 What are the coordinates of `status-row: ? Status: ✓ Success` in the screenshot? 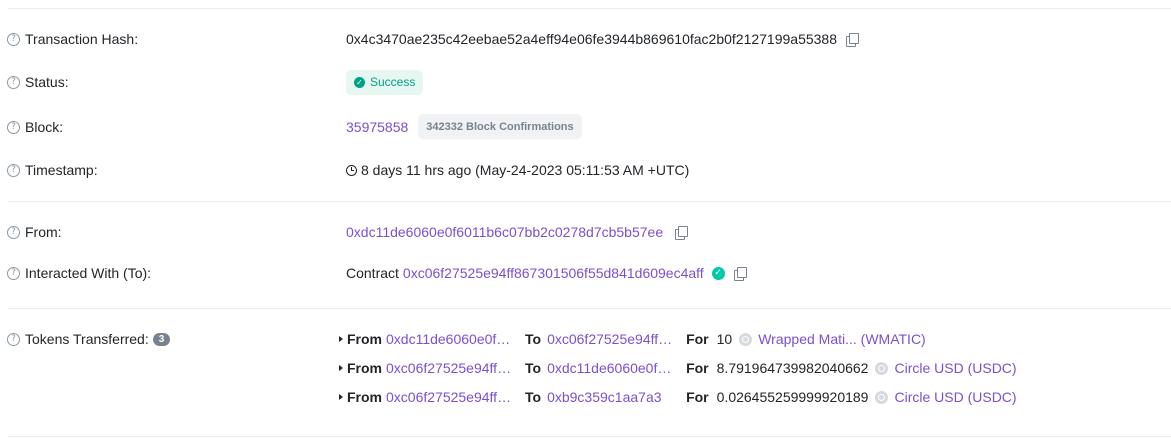 It's located at (589, 82).